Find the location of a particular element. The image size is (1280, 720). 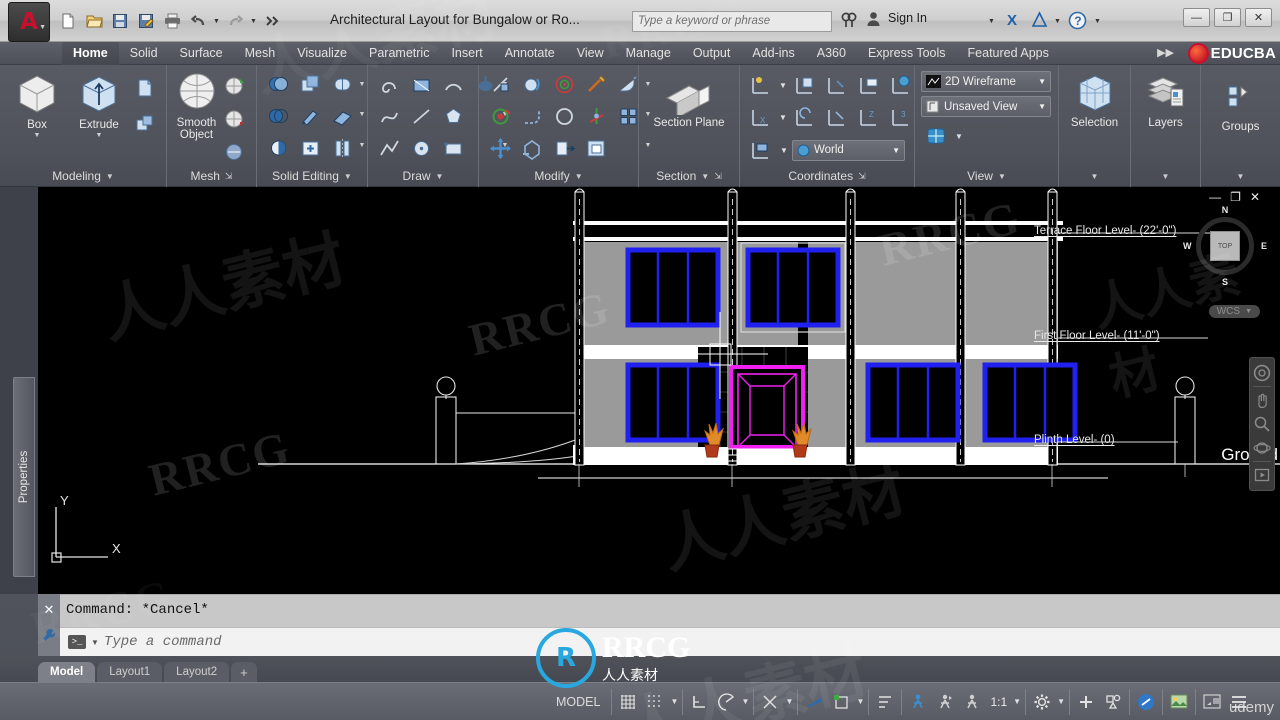

ribbon-overflow-icon: ▶▶ is located at coordinates (1165, 52).